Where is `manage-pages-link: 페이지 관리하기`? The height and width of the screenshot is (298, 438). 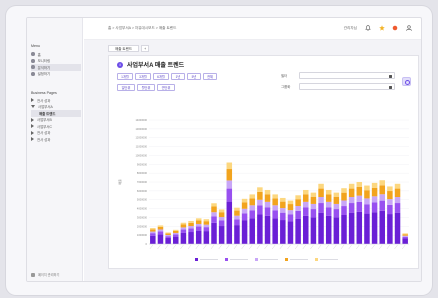
manage-pages-link: 페이지 관리하기 is located at coordinates (45, 274).